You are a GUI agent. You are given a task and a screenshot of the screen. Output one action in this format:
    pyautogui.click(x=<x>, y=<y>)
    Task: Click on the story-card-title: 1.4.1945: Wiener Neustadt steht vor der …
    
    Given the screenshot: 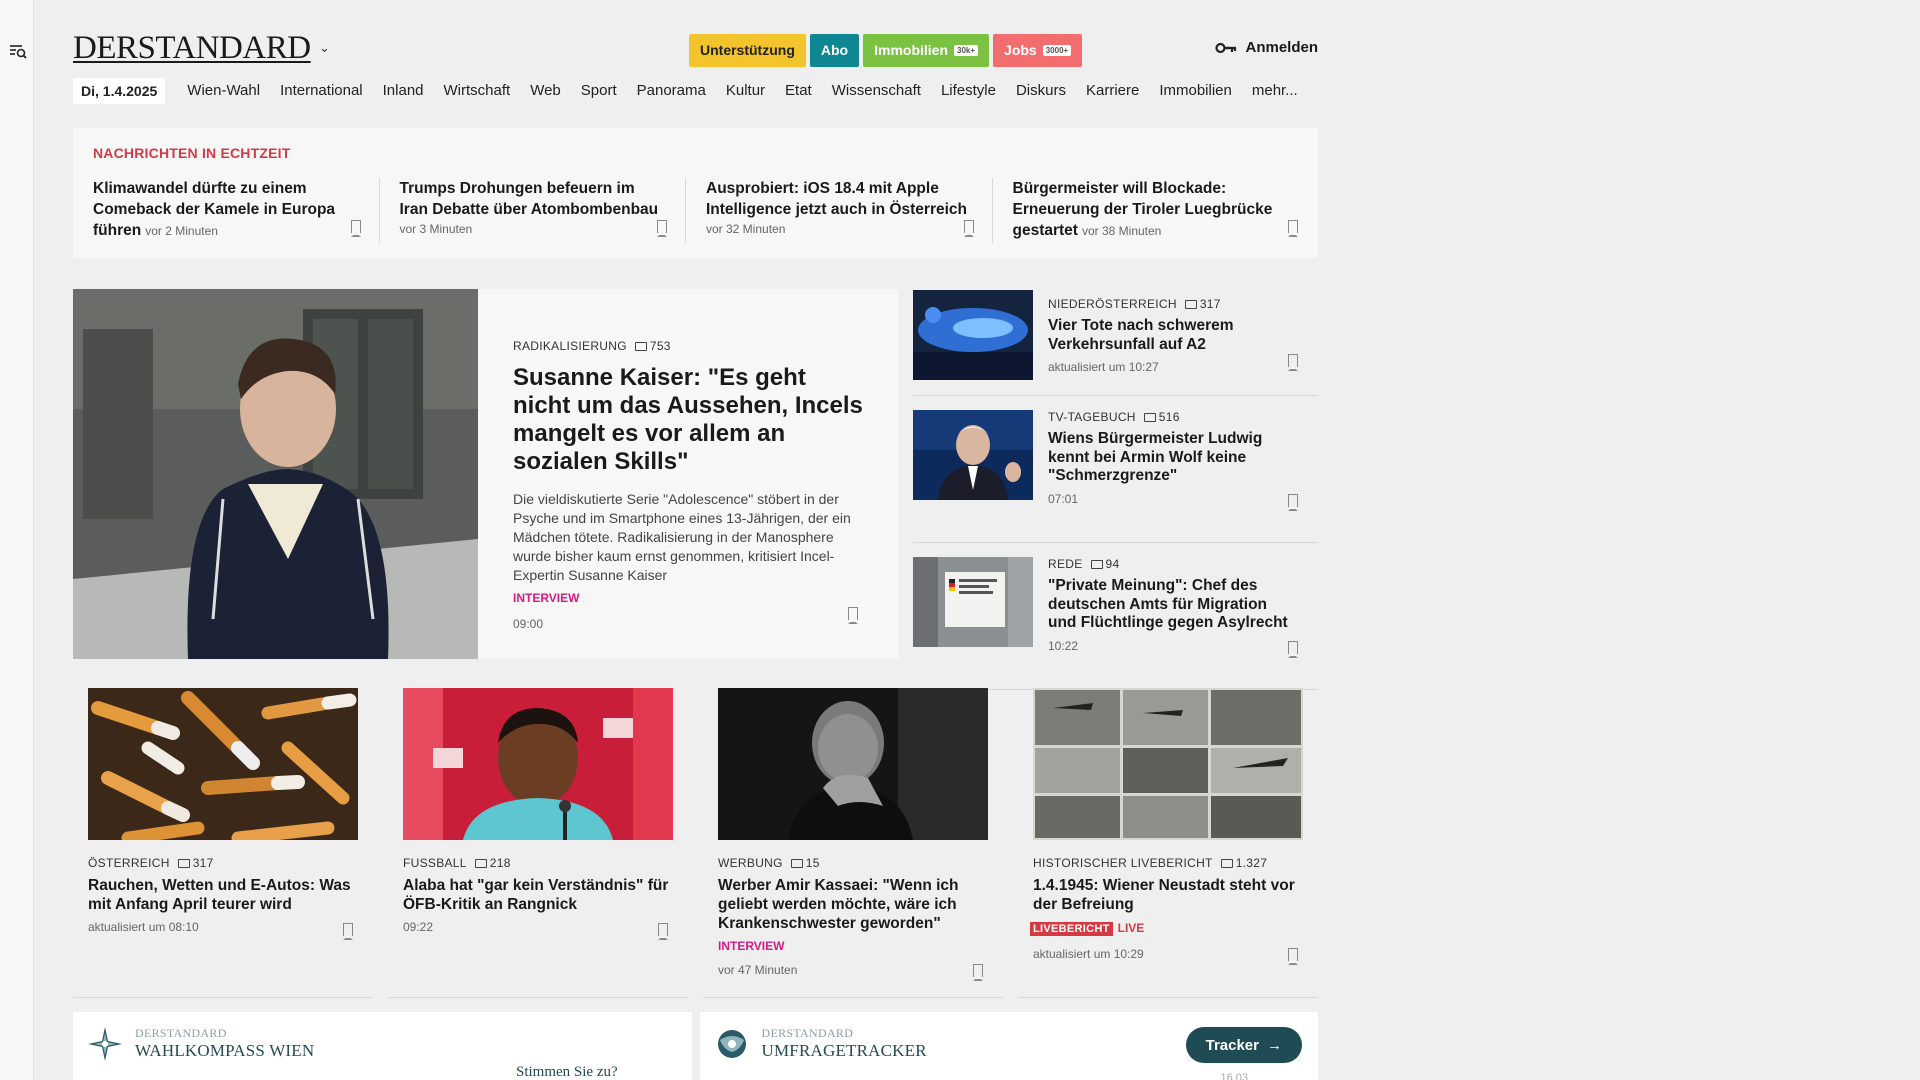 What is the action you would take?
    pyautogui.click(x=1168, y=895)
    